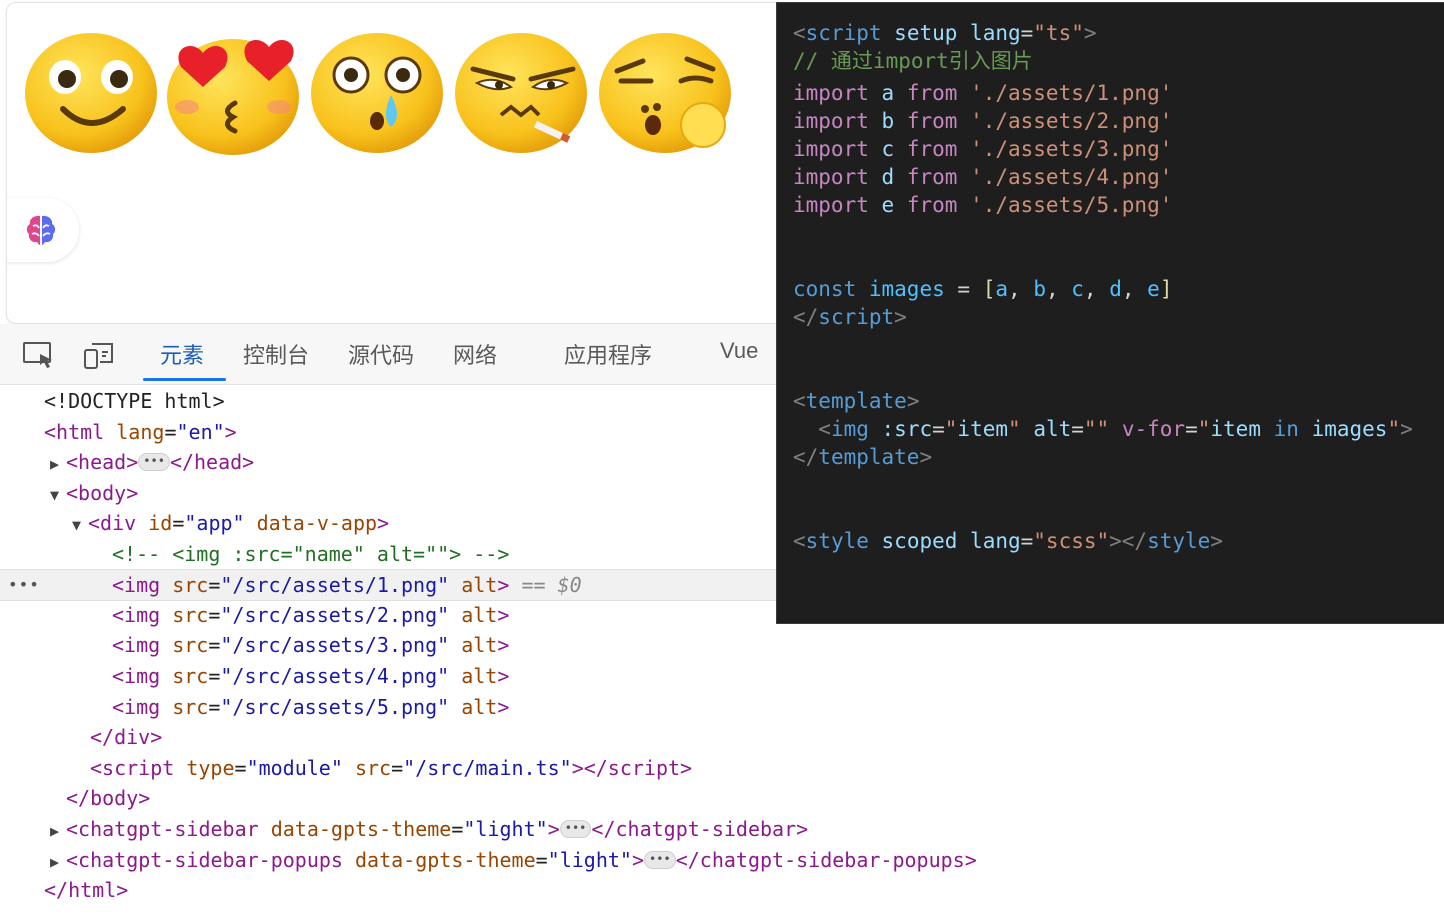  Describe the element at coordinates (184, 379) in the screenshot. I see `active-tab-indicator` at that location.